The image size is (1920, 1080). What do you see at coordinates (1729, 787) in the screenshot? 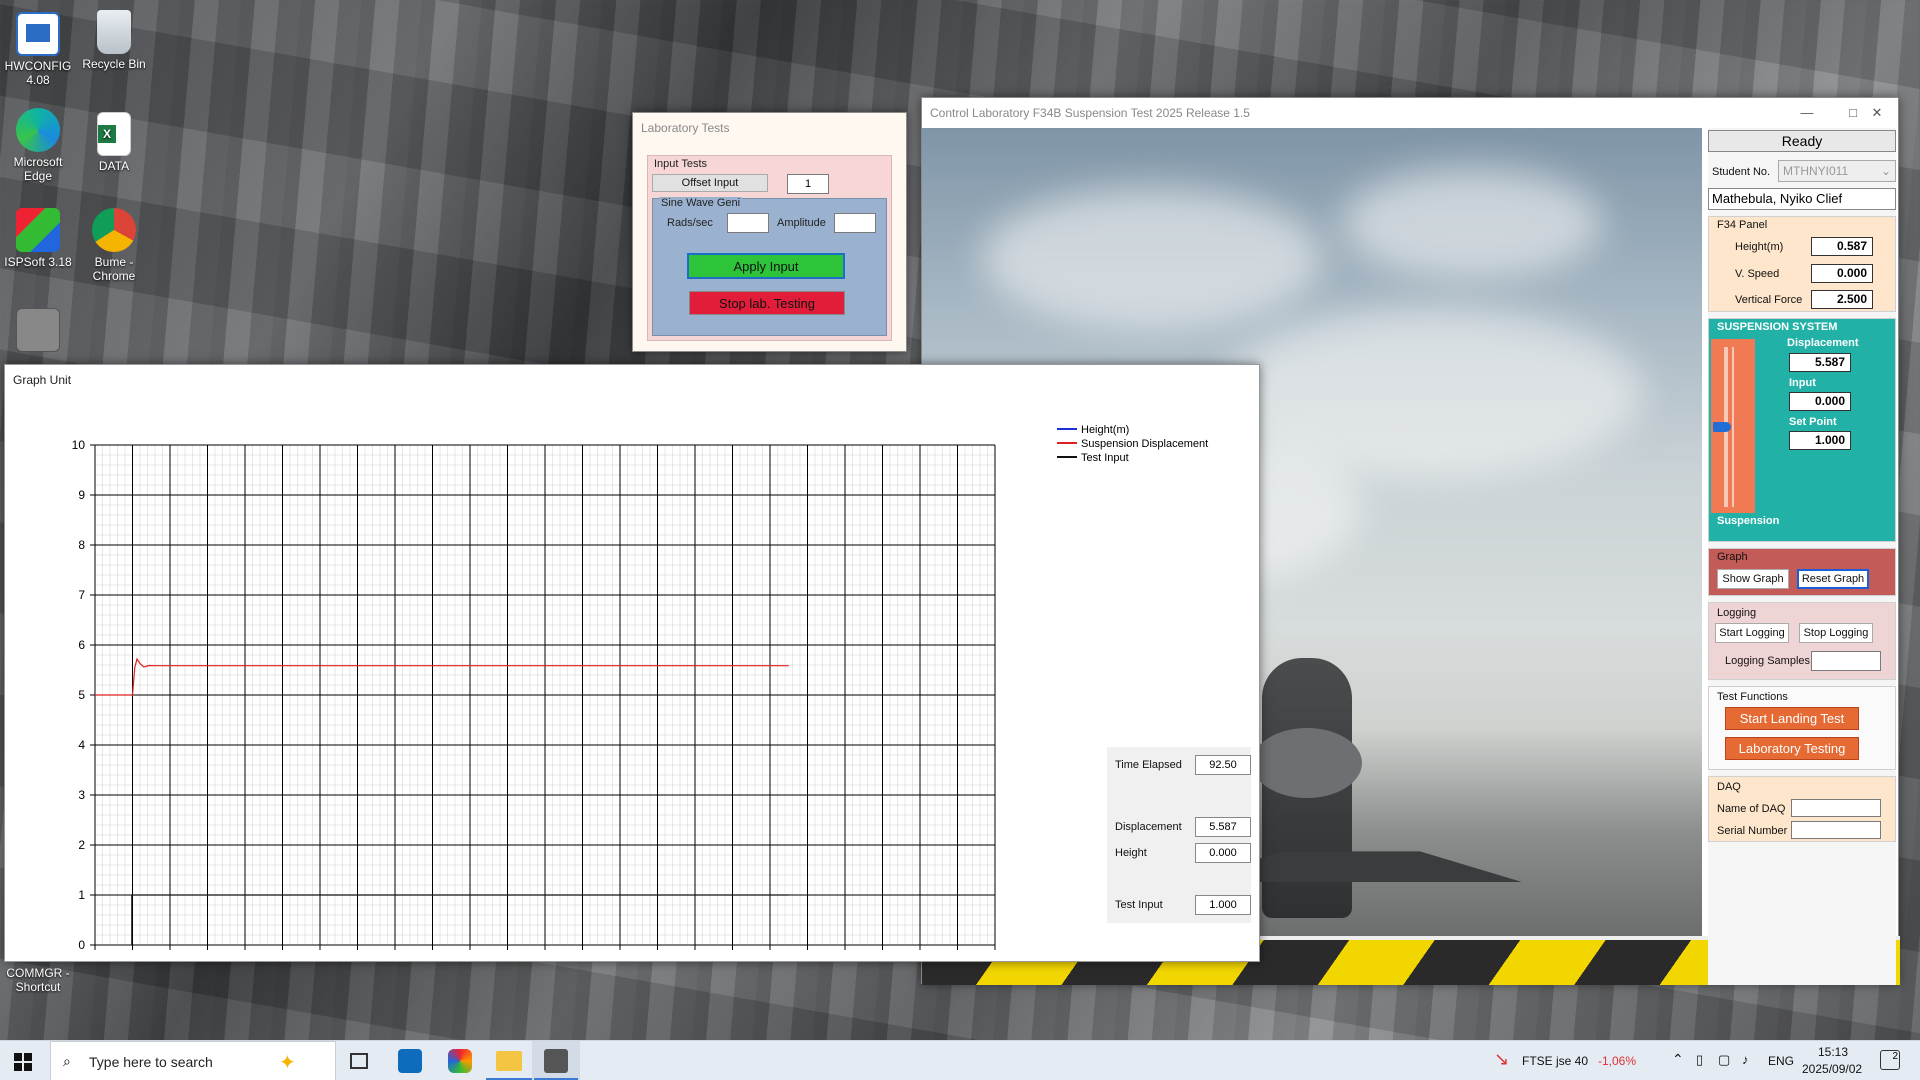
I see `daq-label: DAQ` at bounding box center [1729, 787].